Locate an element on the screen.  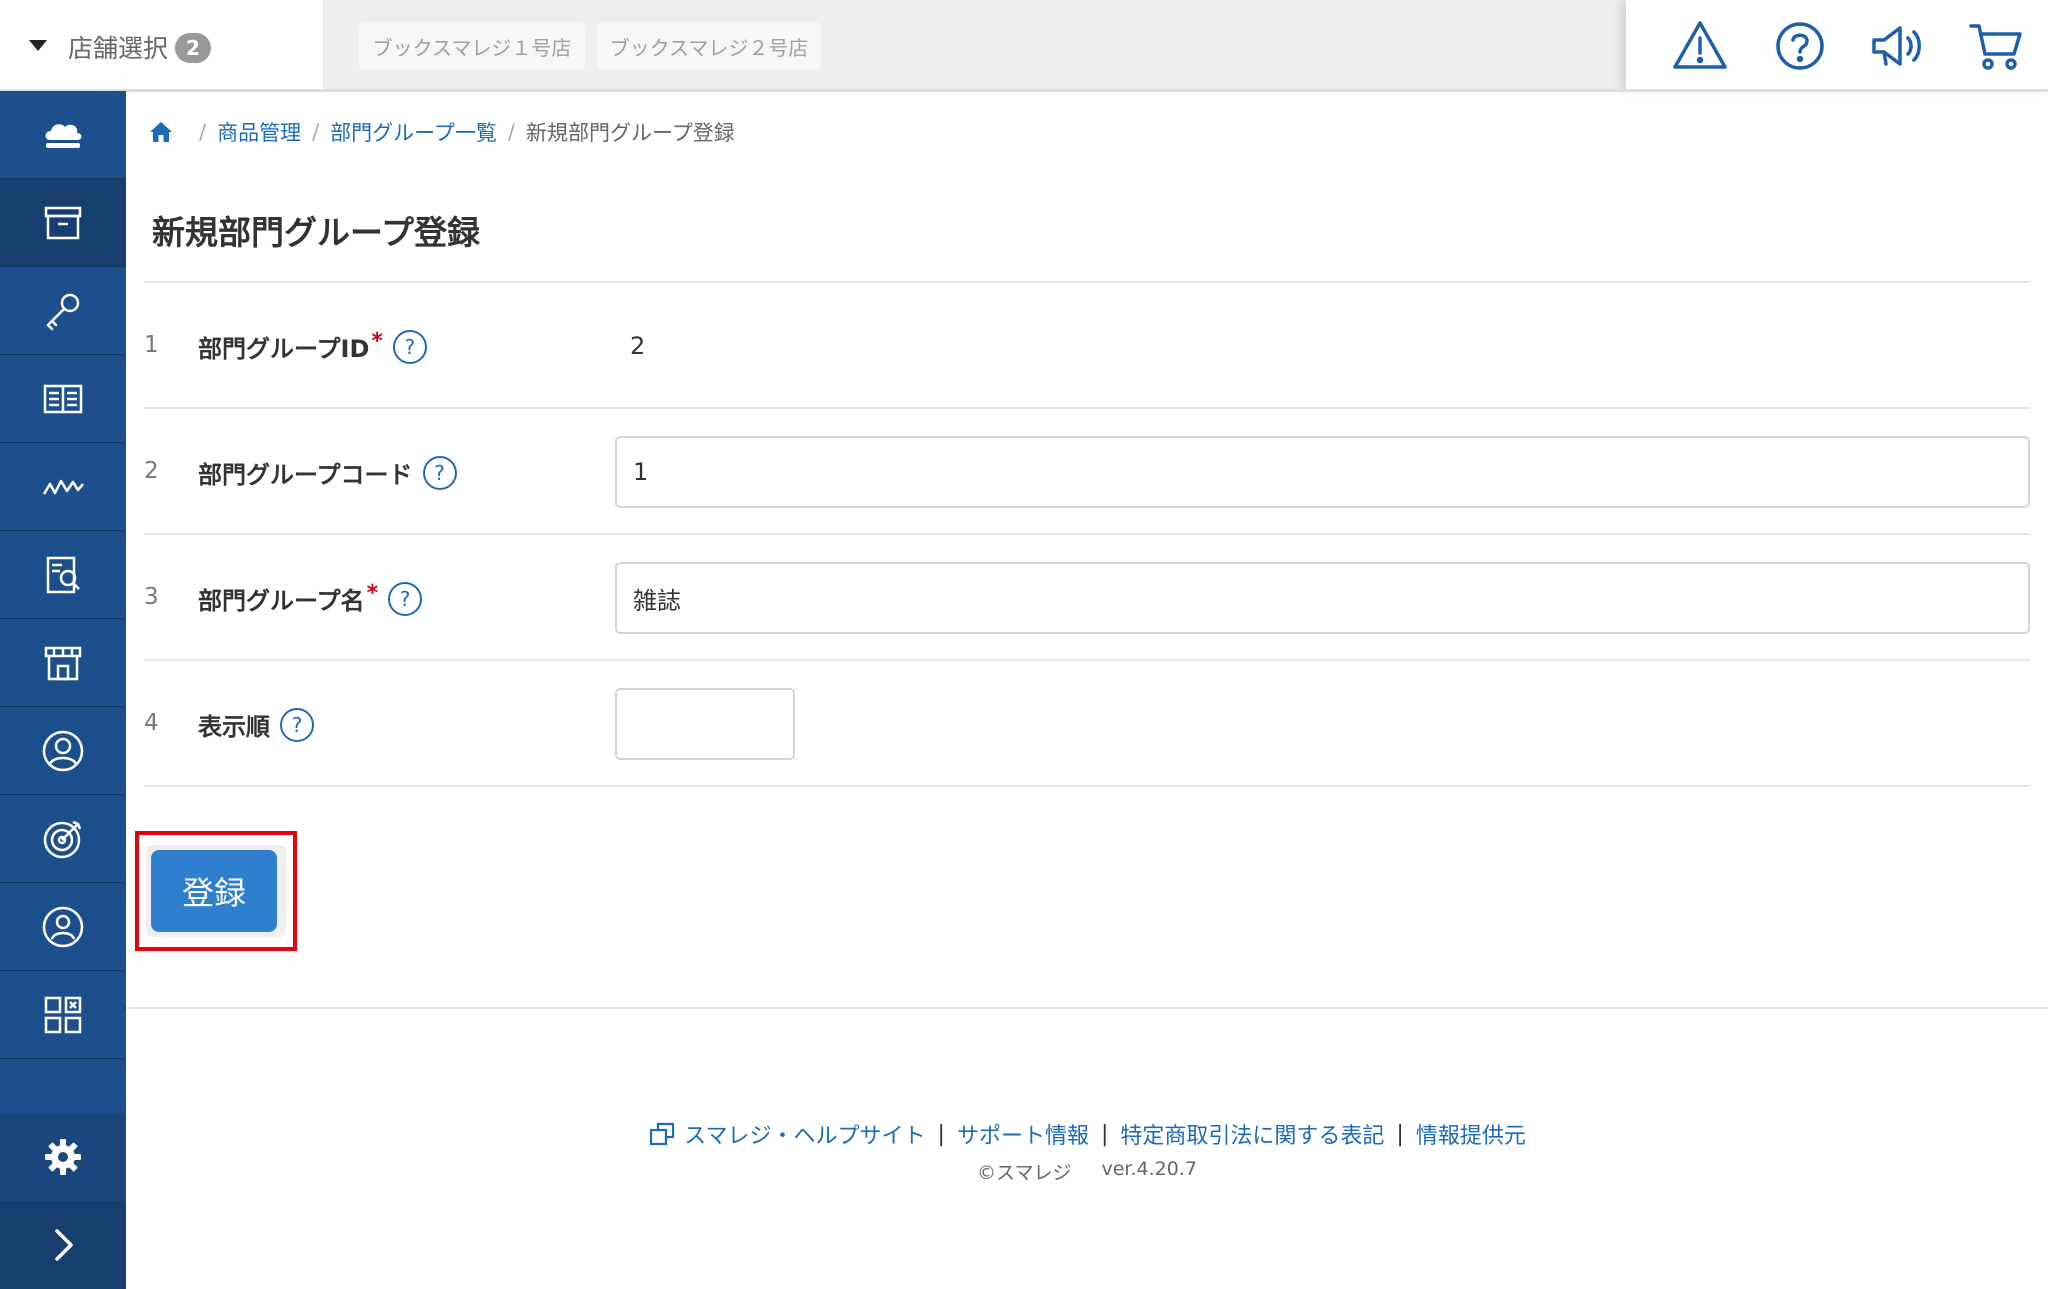
customer-icon is located at coordinates (63, 750).